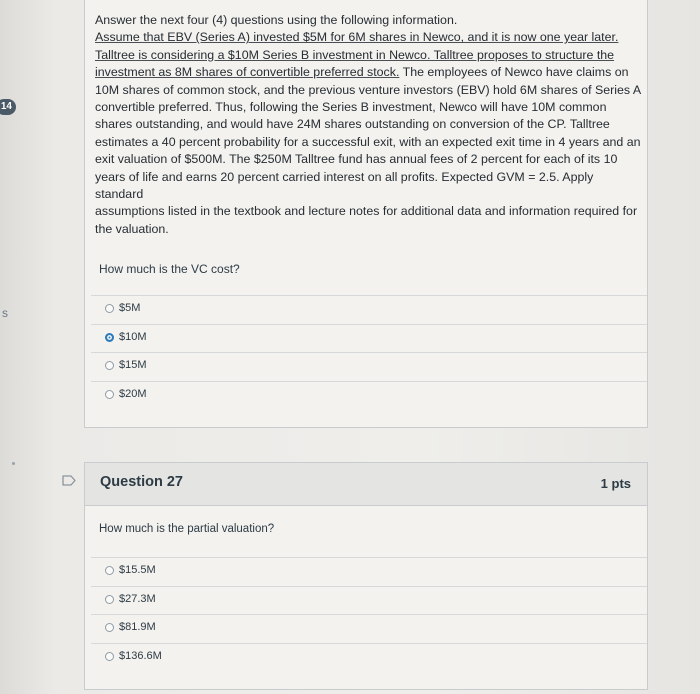  I want to click on answer-list: $5M $10M $15M $20M, so click(369, 352).